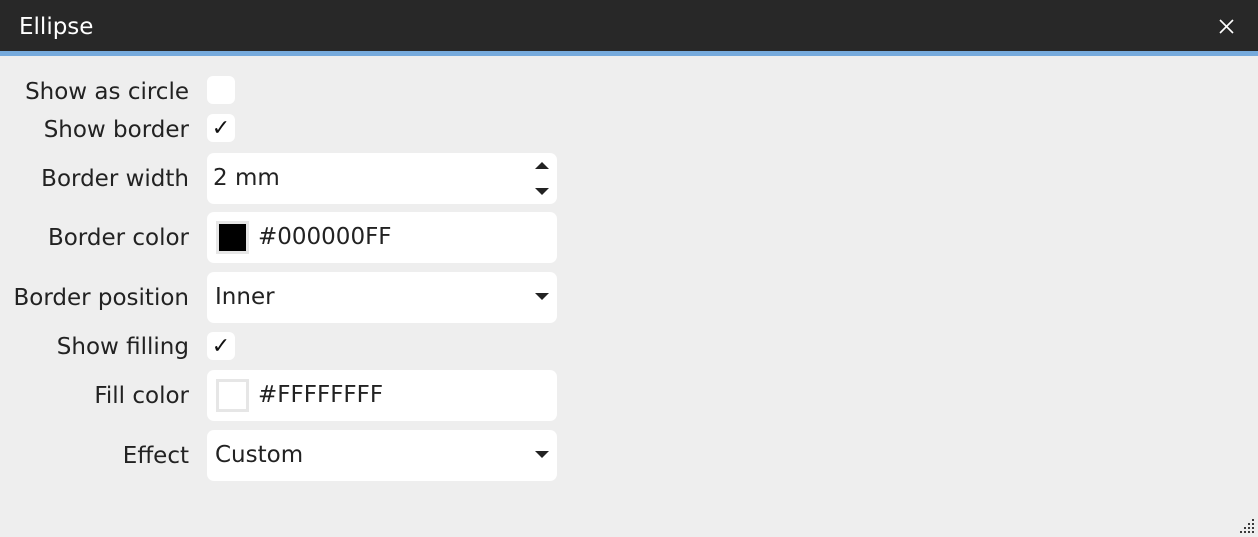  What do you see at coordinates (246, 178) in the screenshot?
I see `border-width-value: 2 mm` at bounding box center [246, 178].